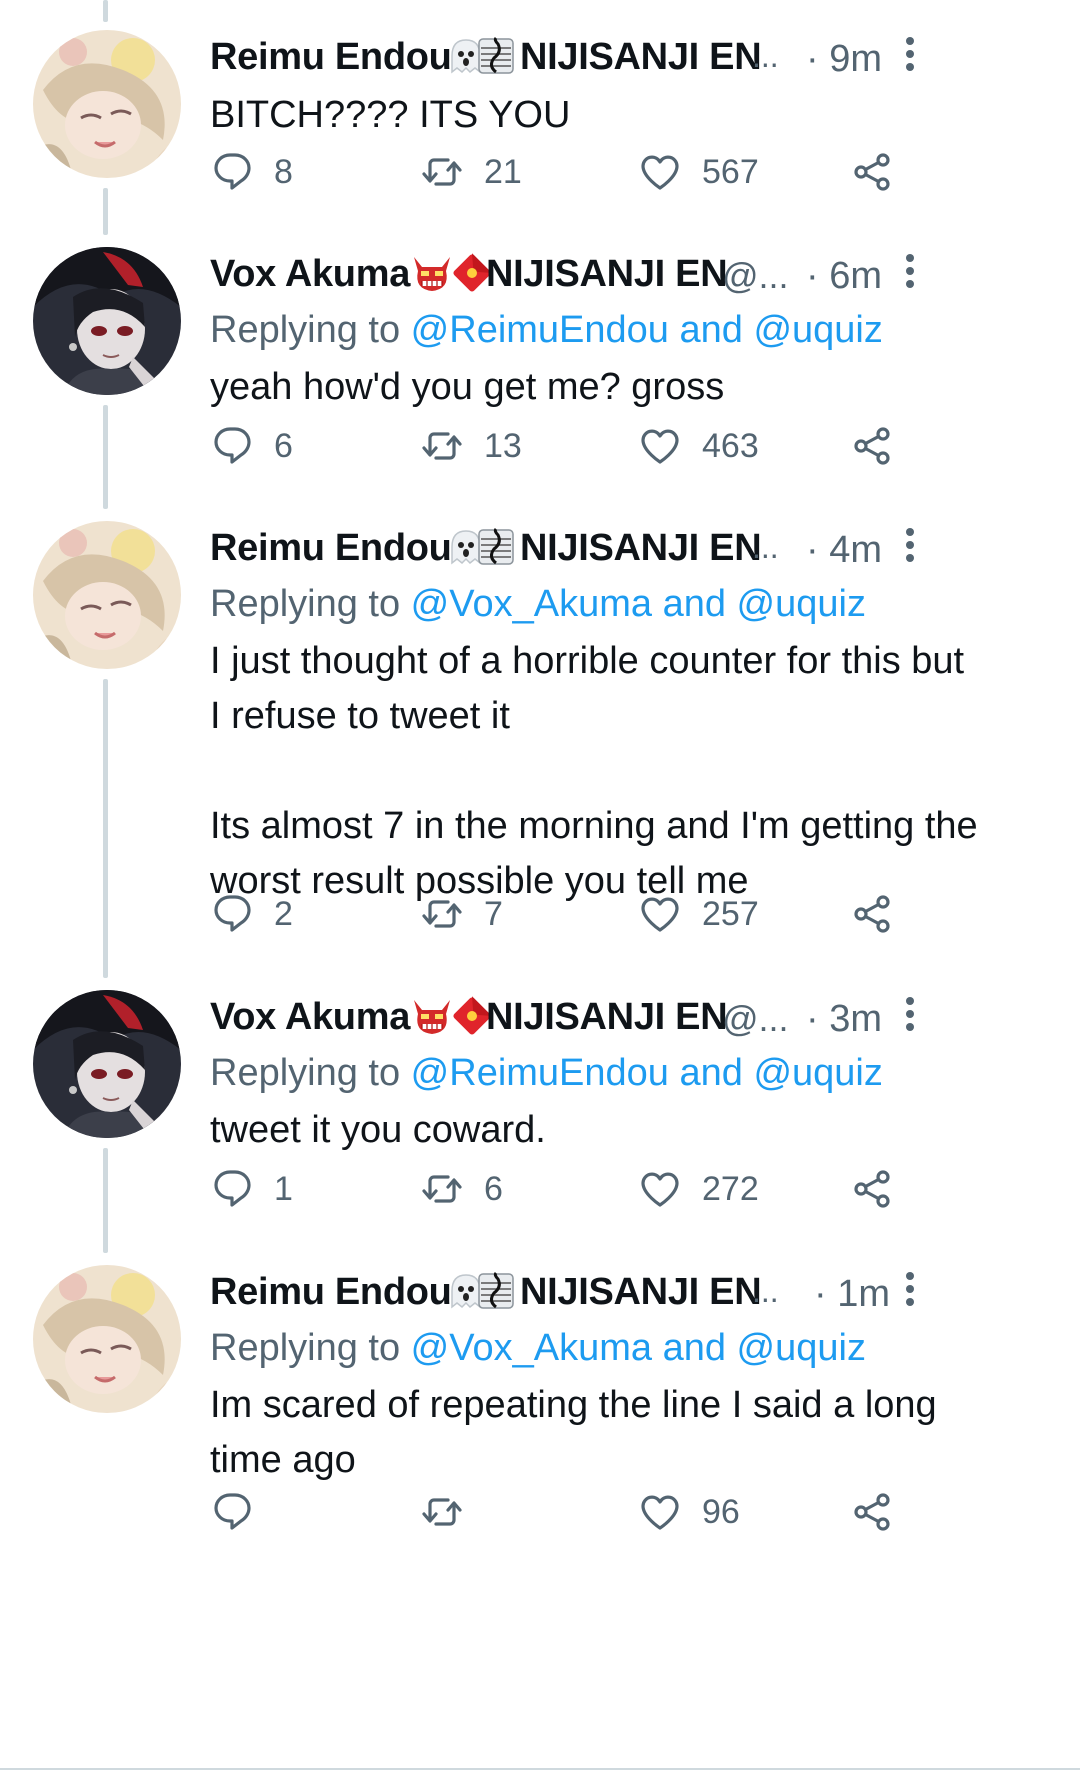 This screenshot has height=1774, width=1080. Describe the element at coordinates (625, 1512) in the screenshot. I see `tweet-actions: 96` at that location.